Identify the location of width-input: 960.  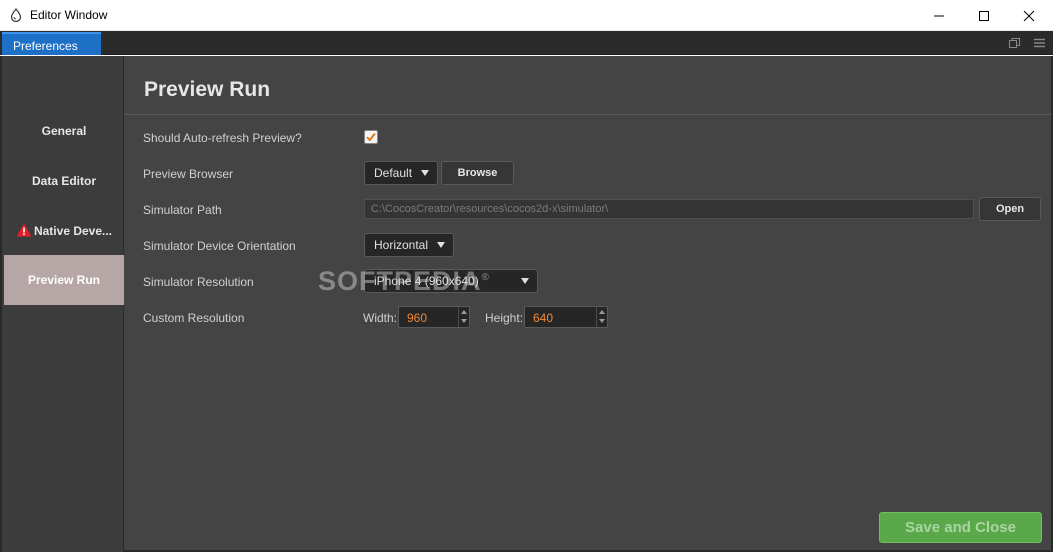
(434, 317).